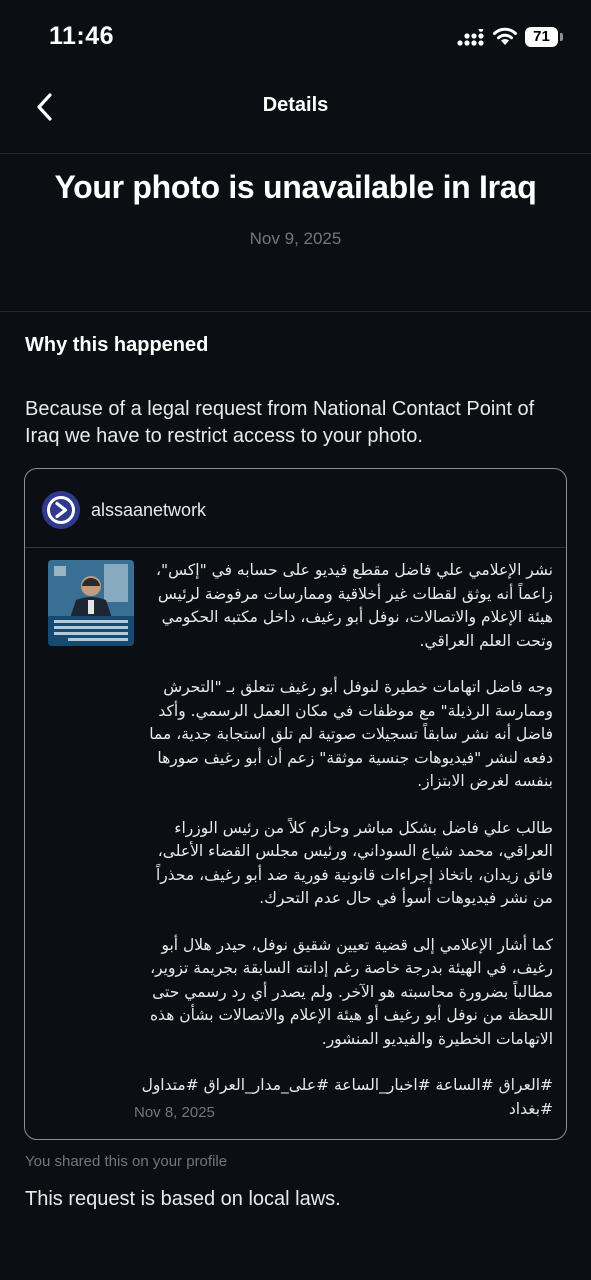  What do you see at coordinates (91, 603) in the screenshot?
I see `post-thumbnail` at bounding box center [91, 603].